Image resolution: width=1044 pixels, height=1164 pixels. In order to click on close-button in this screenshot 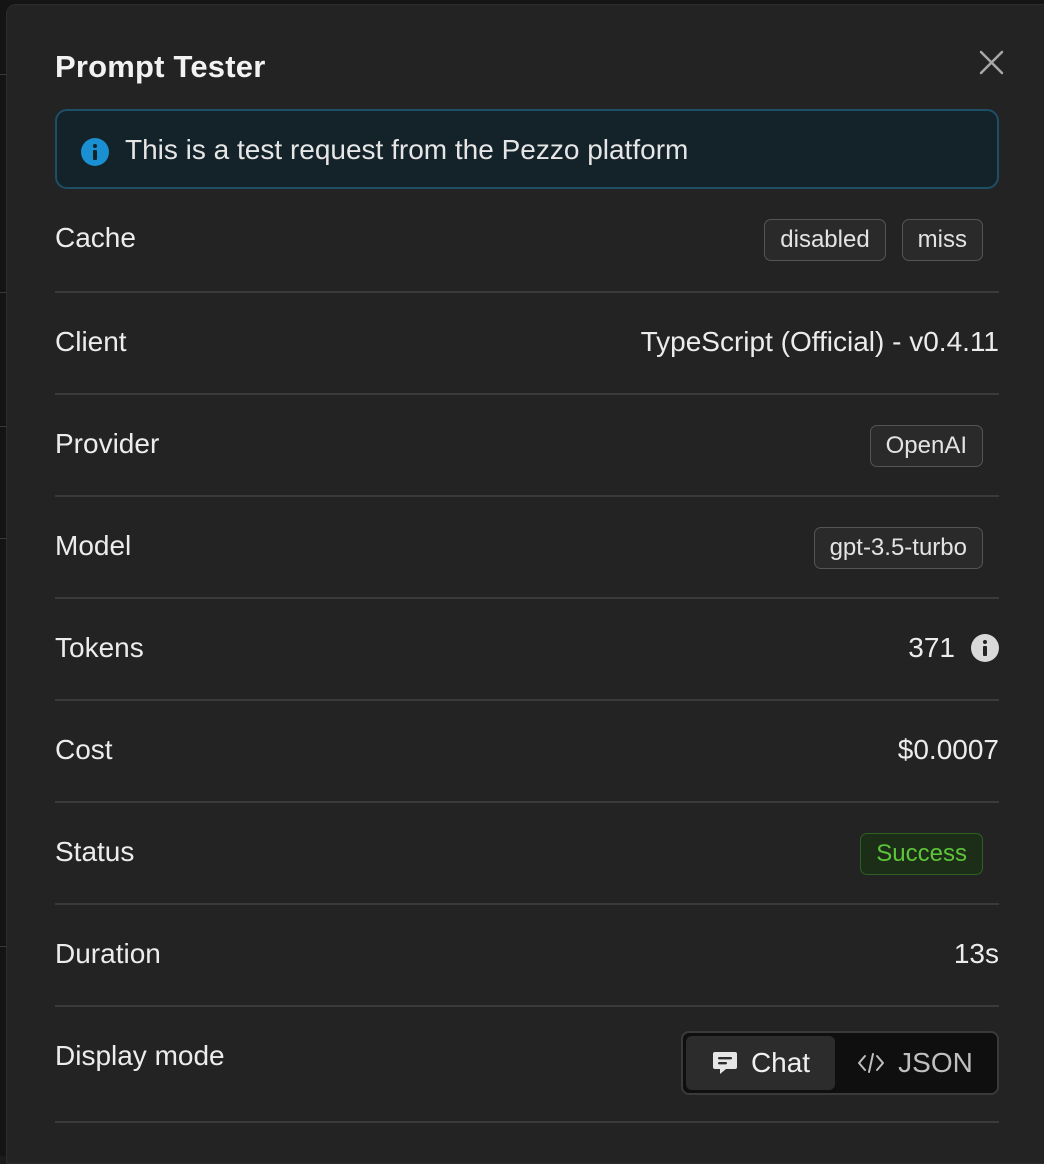, I will do `click(991, 63)`.